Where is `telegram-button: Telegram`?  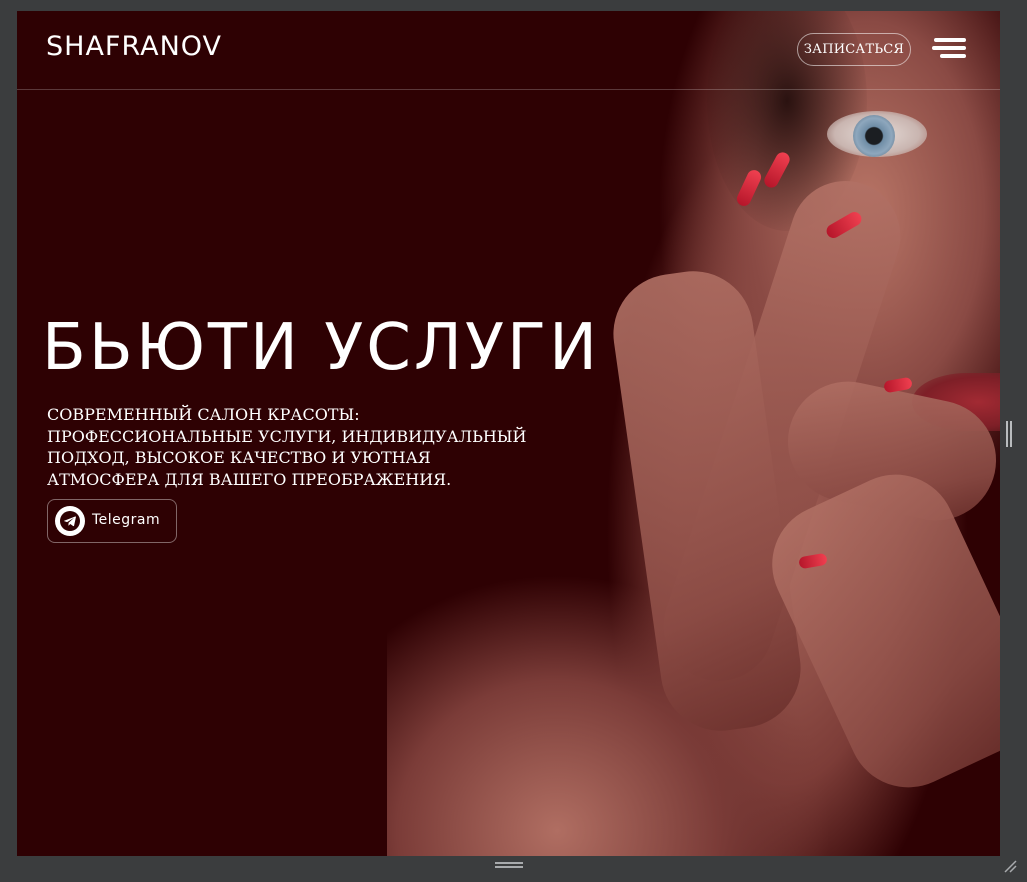
telegram-button: Telegram is located at coordinates (112, 521).